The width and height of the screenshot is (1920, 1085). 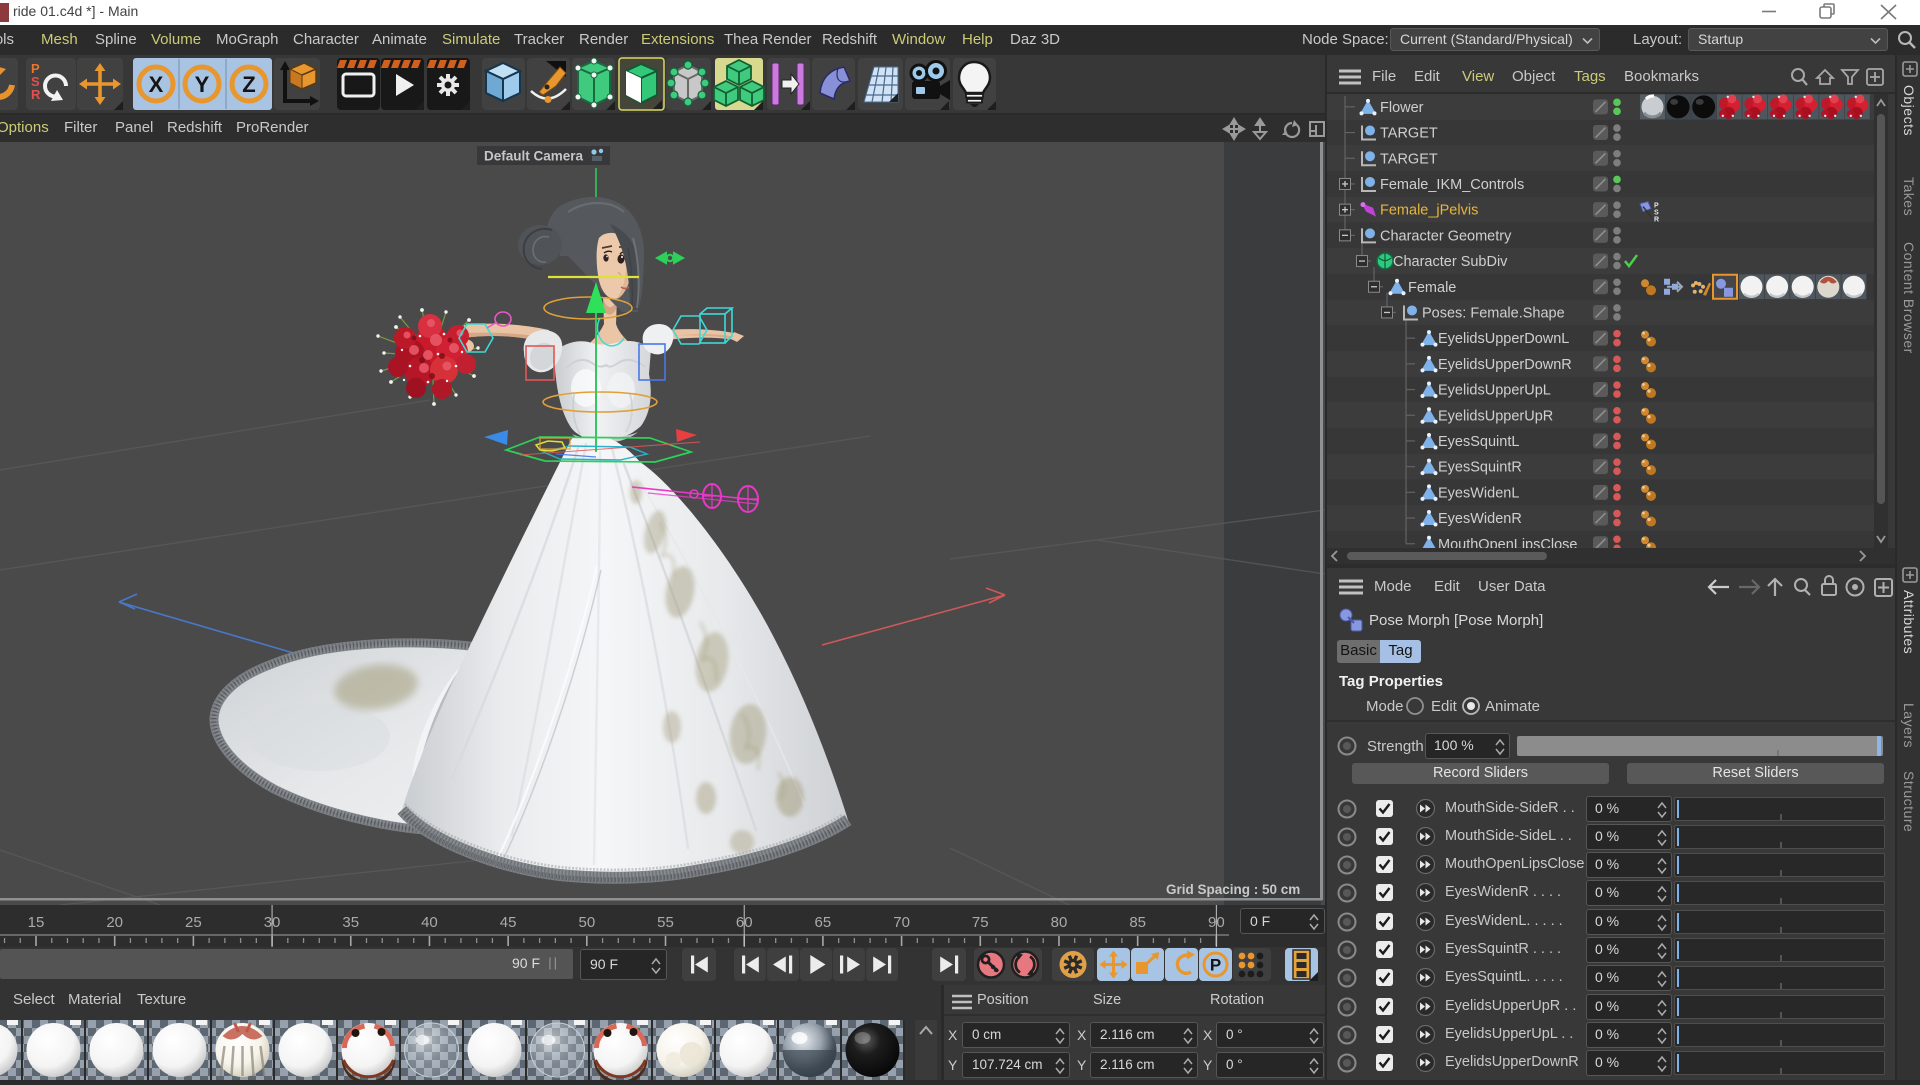 What do you see at coordinates (1059, 922) in the screenshot?
I see `svg-text: 80` at bounding box center [1059, 922].